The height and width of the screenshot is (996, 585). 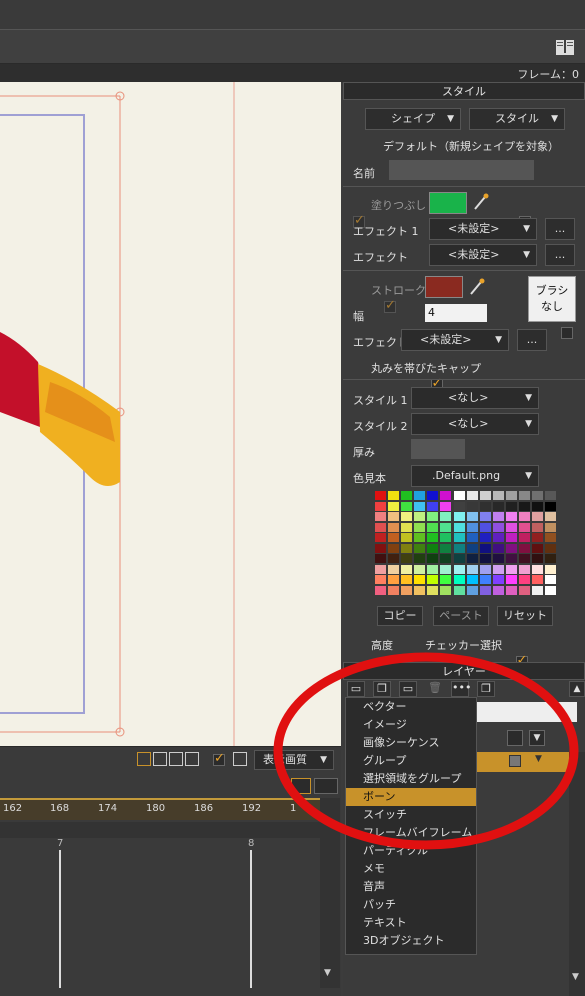 I want to click on stroke-checkbox, so click(x=390, y=305).